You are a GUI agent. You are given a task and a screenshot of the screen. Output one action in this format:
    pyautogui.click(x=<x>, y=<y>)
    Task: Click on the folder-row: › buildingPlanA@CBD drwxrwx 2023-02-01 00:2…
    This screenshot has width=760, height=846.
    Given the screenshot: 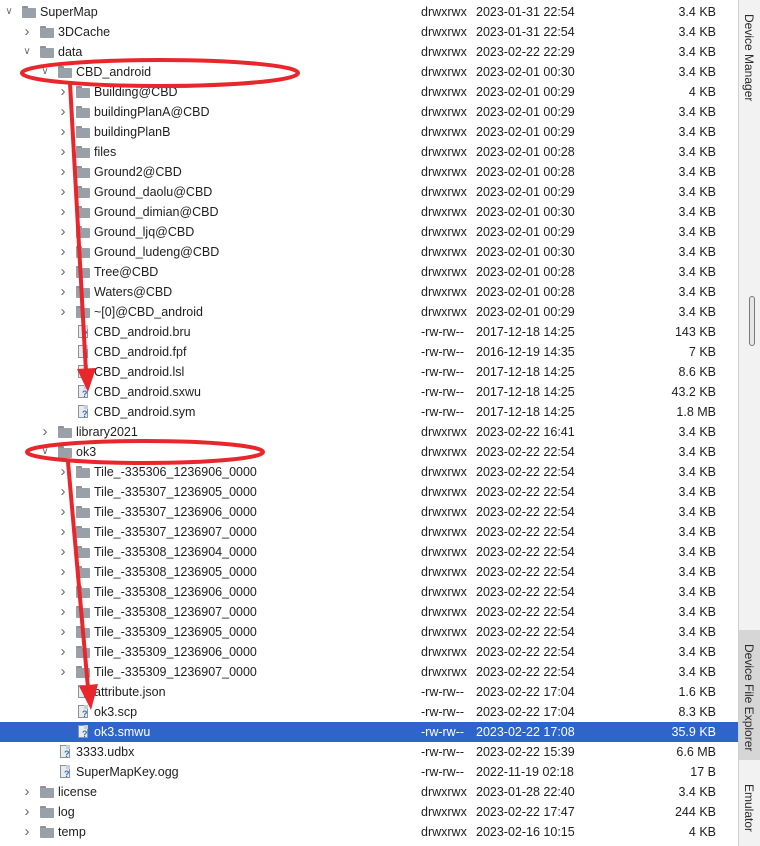 What is the action you would take?
    pyautogui.click(x=369, y=112)
    